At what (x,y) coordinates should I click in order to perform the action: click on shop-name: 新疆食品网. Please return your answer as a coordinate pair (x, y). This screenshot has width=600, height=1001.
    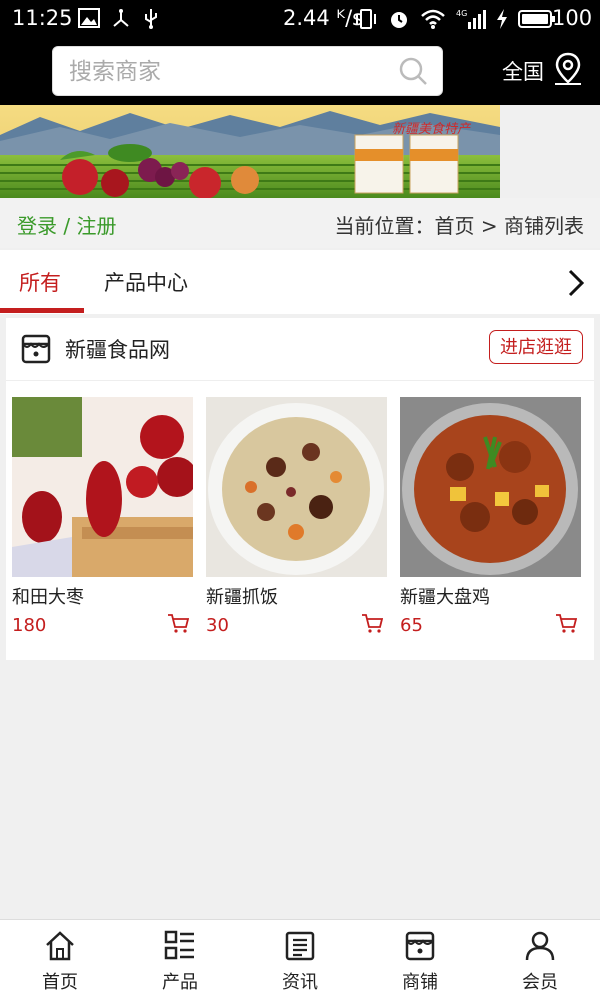
    Looking at the image, I should click on (117, 349).